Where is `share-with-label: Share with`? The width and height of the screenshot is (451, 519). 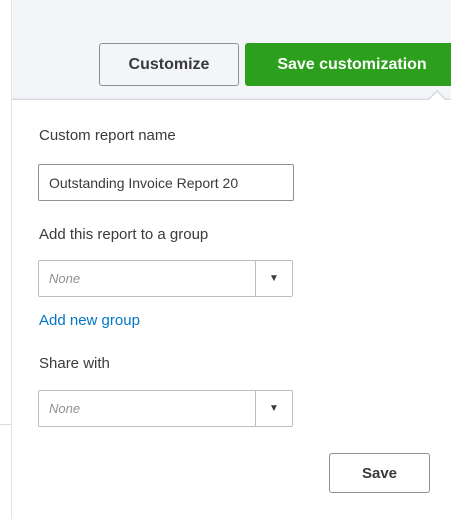 share-with-label: Share with is located at coordinates (74, 363).